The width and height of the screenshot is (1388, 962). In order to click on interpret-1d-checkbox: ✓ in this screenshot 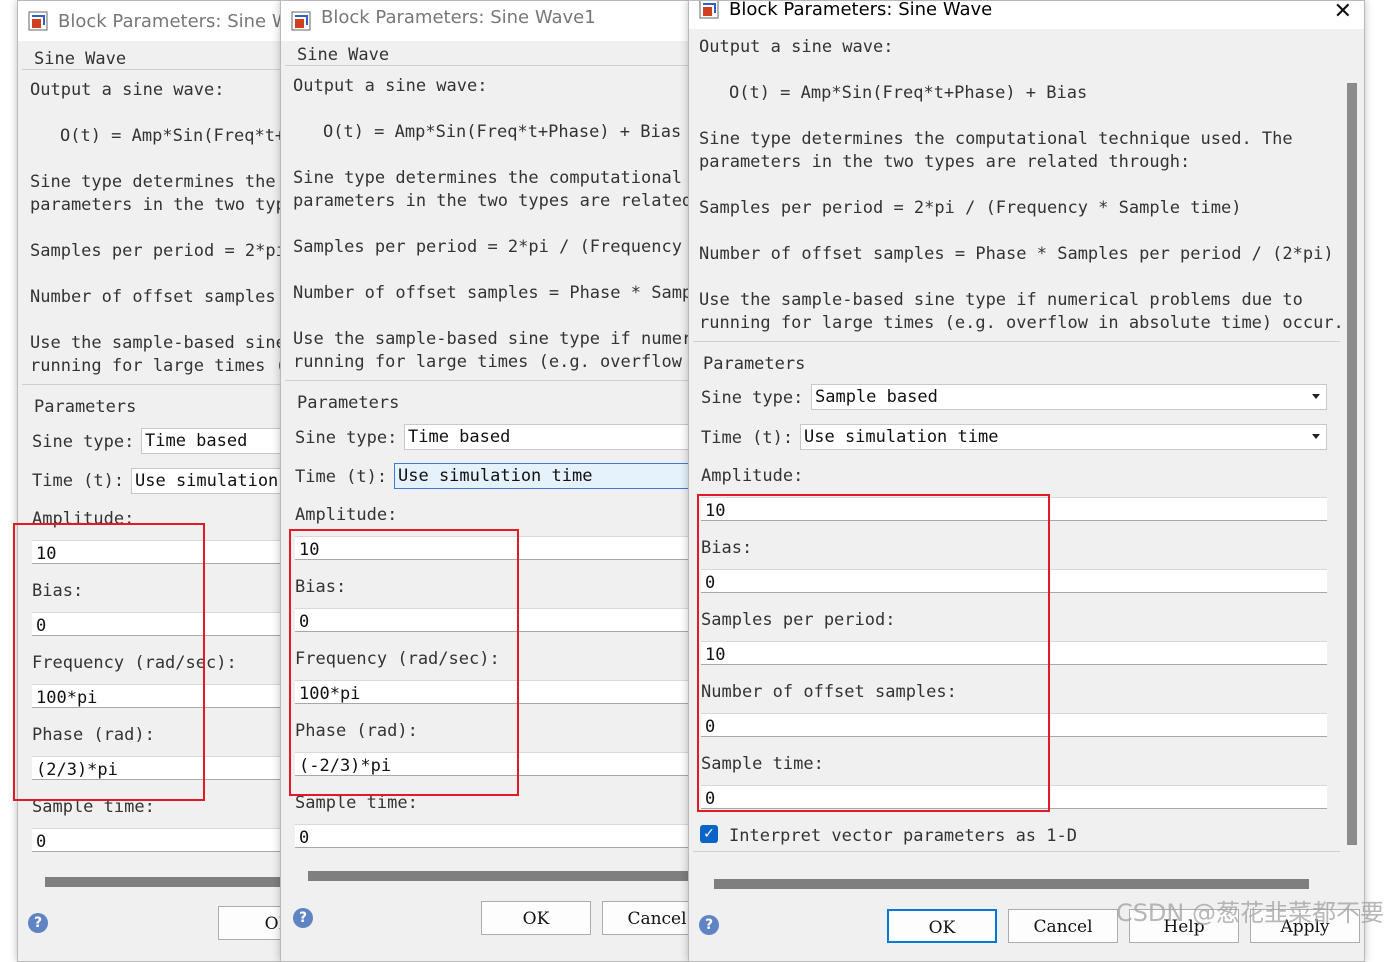, I will do `click(709, 834)`.